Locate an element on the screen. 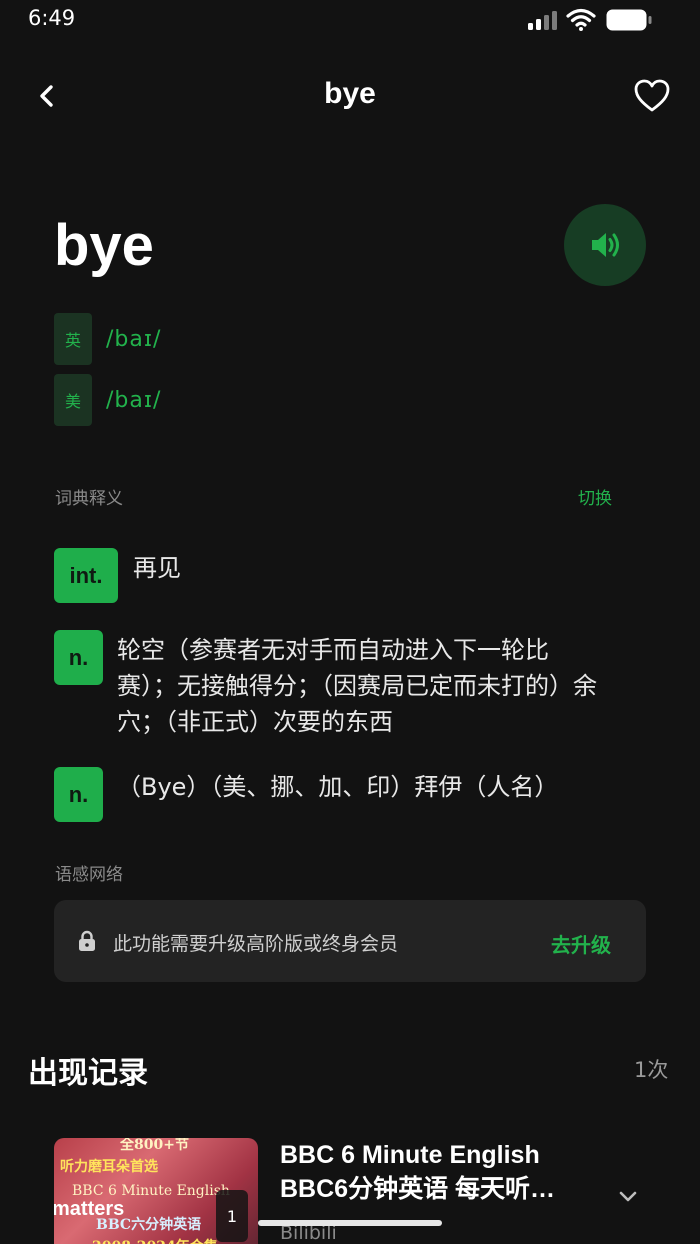  network-section-label: 语感网络 is located at coordinates (89, 875).